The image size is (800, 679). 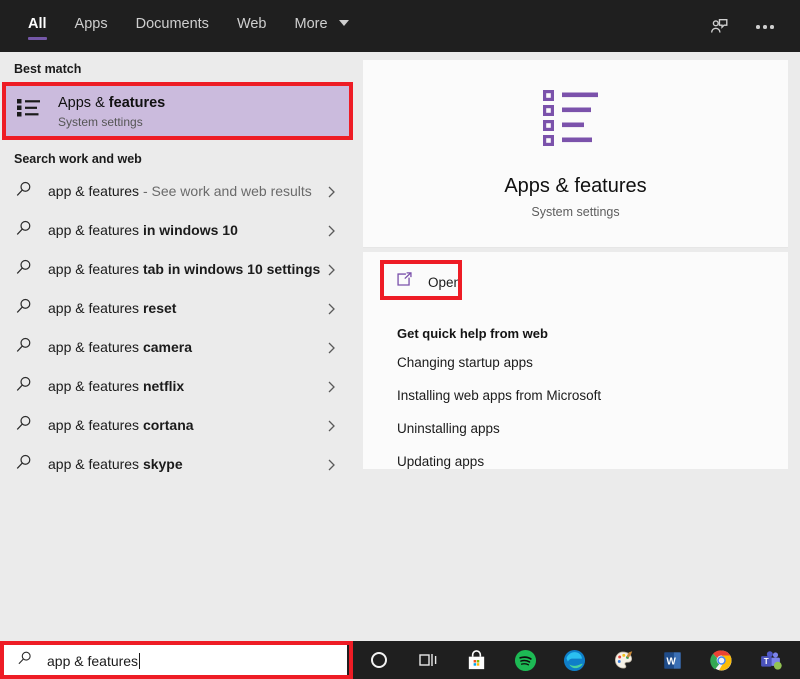 I want to click on task-view-icon, so click(x=427, y=660).